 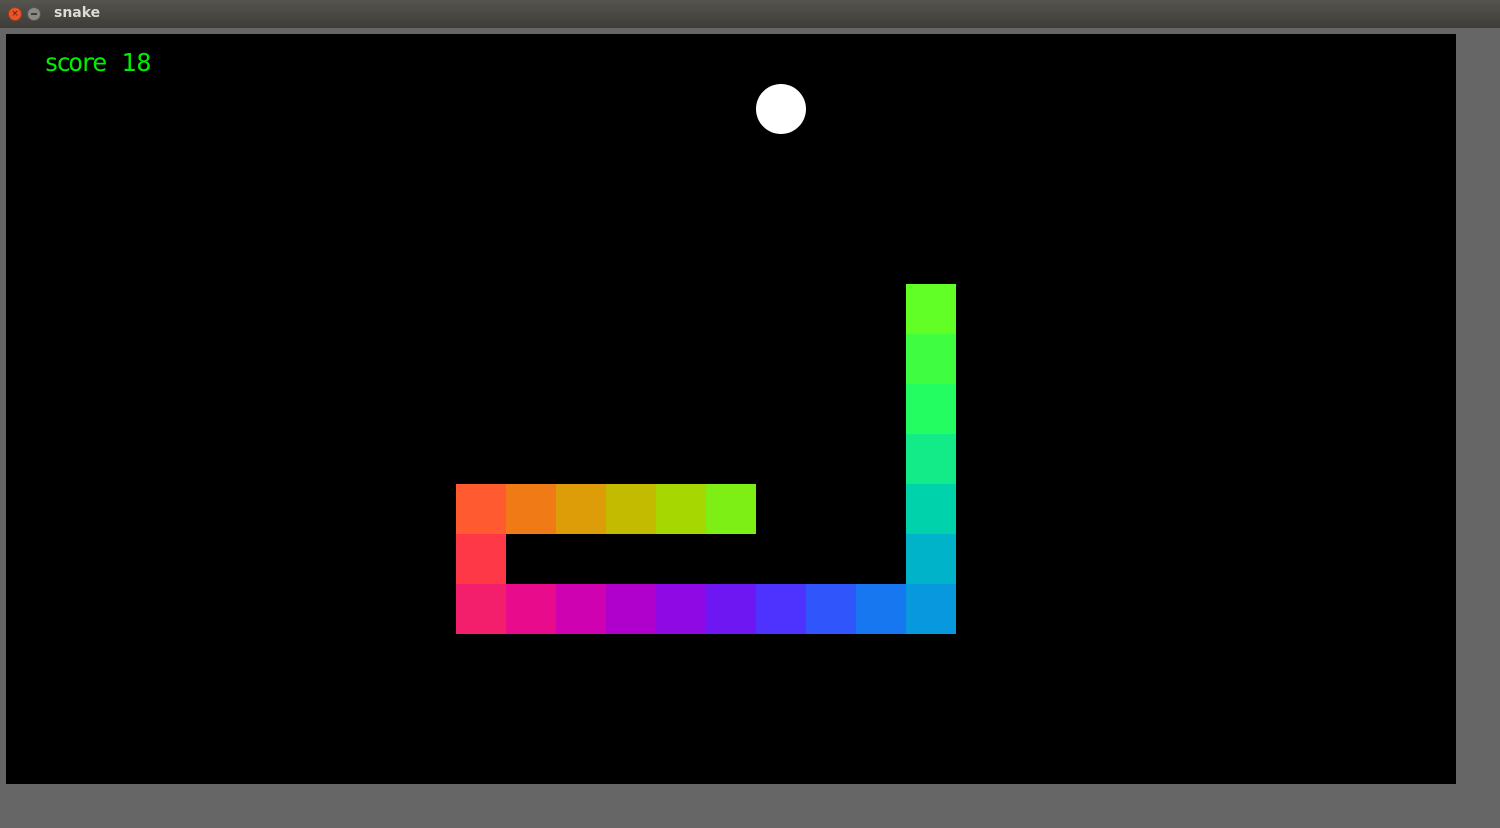 I want to click on close-icon: ×, so click(x=15, y=14).